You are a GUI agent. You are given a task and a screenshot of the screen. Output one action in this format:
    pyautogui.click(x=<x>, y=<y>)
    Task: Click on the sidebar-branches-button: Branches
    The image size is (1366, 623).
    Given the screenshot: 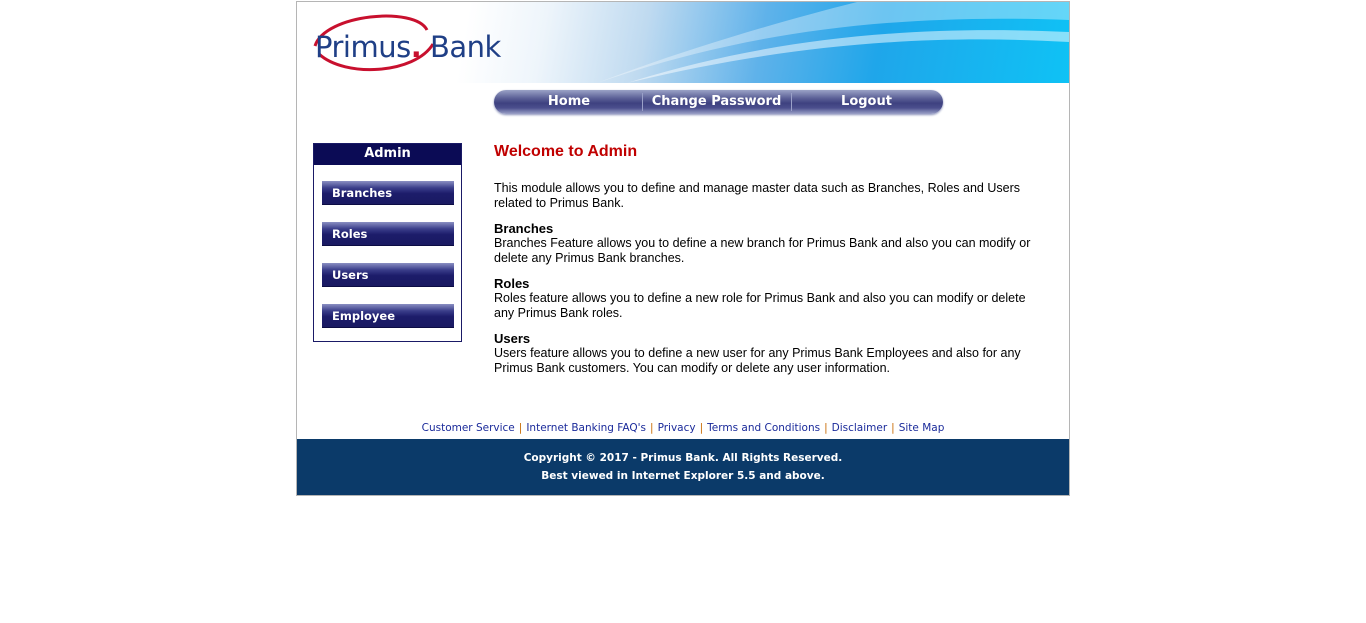 What is the action you would take?
    pyautogui.click(x=388, y=193)
    